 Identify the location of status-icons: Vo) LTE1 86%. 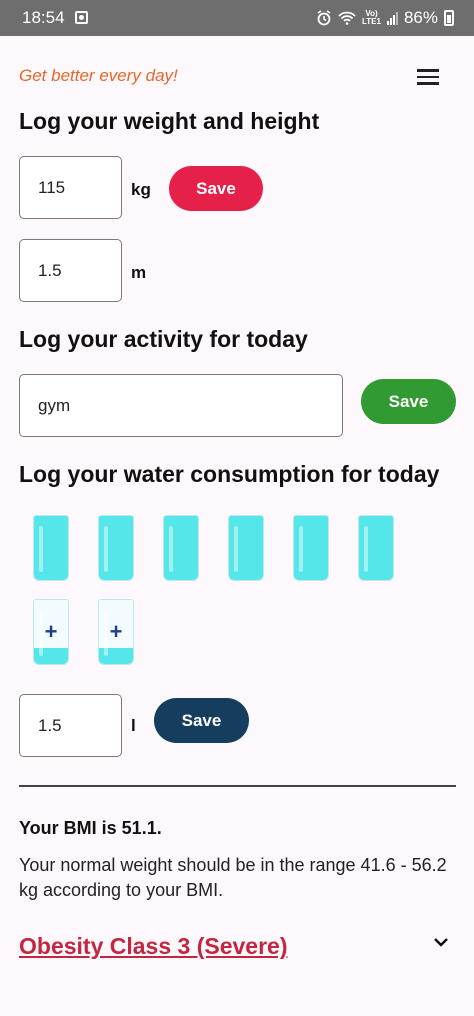
(385, 18).